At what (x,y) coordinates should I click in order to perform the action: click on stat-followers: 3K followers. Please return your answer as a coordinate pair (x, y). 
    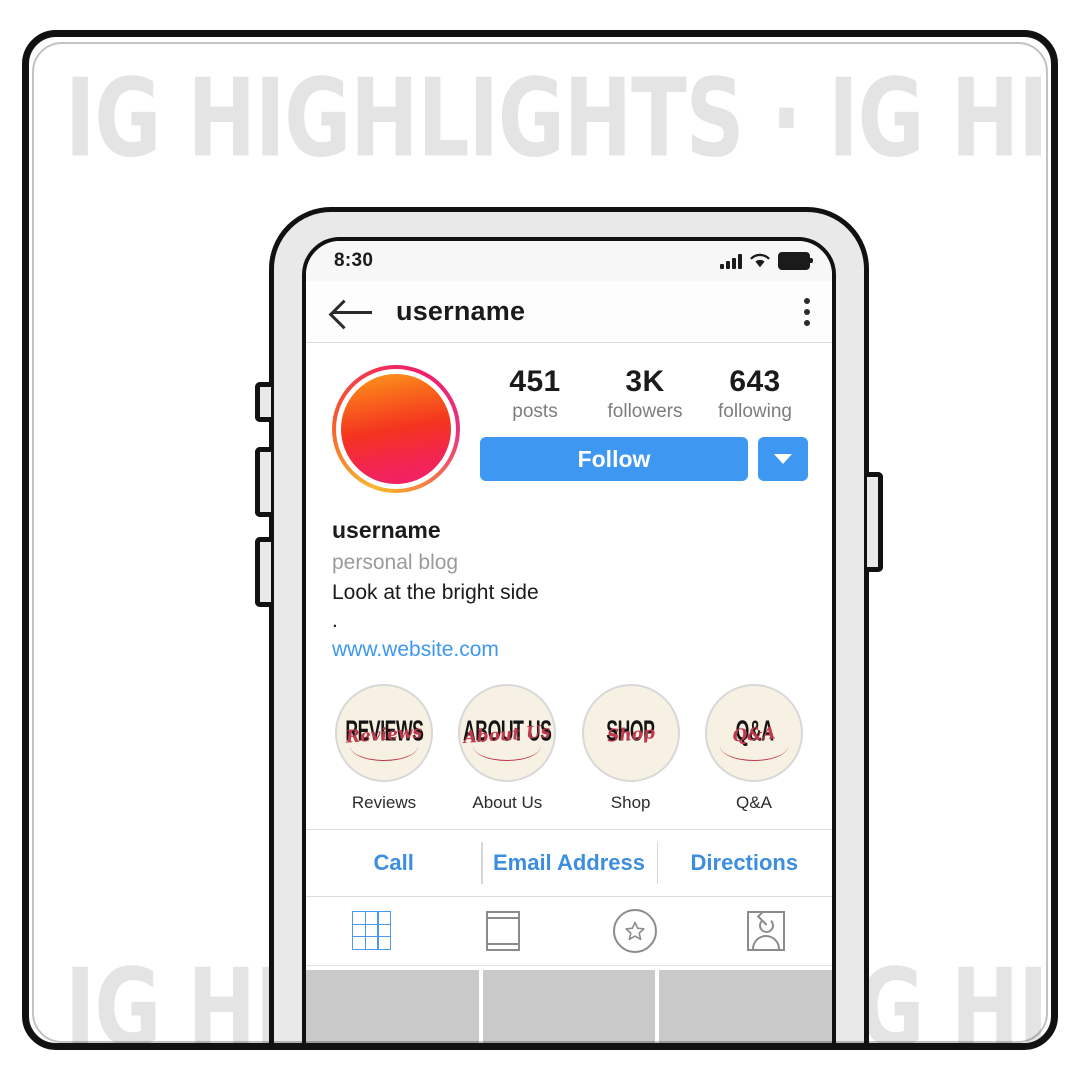
    Looking at the image, I should click on (645, 394).